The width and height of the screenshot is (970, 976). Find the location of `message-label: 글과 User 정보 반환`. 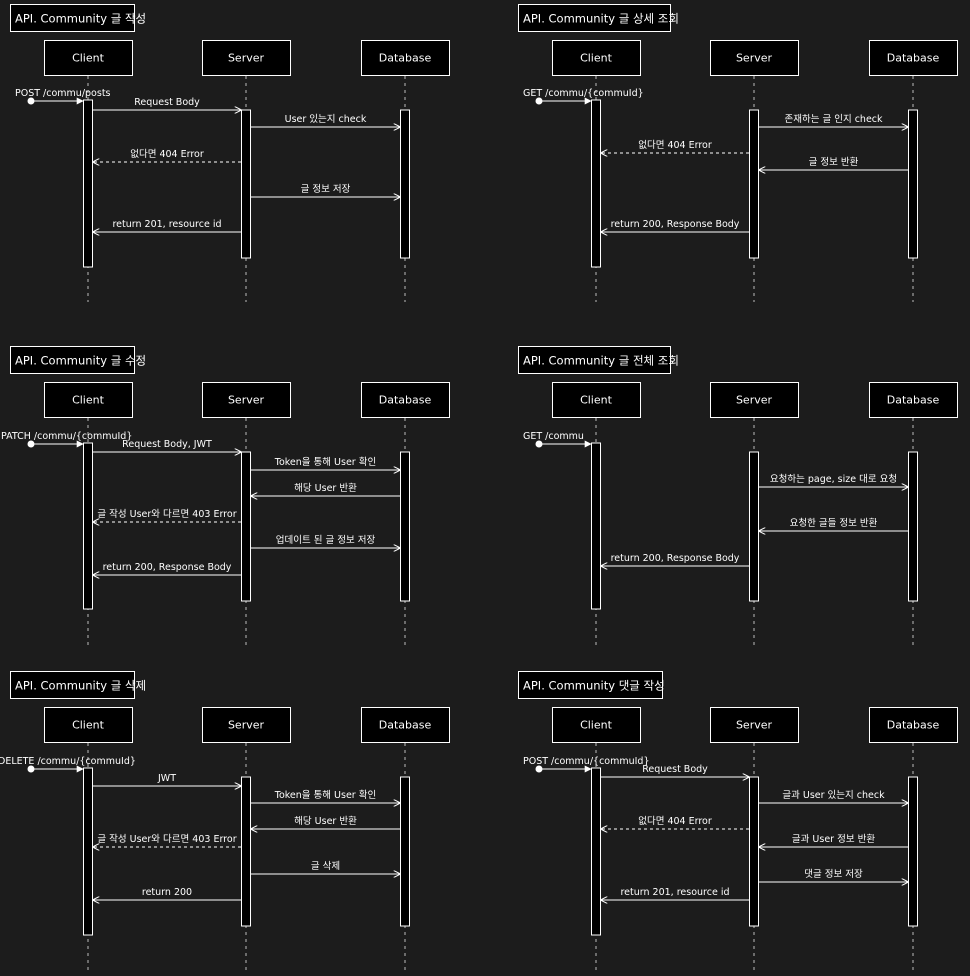

message-label: 글과 User 정보 반환 is located at coordinates (833, 839).